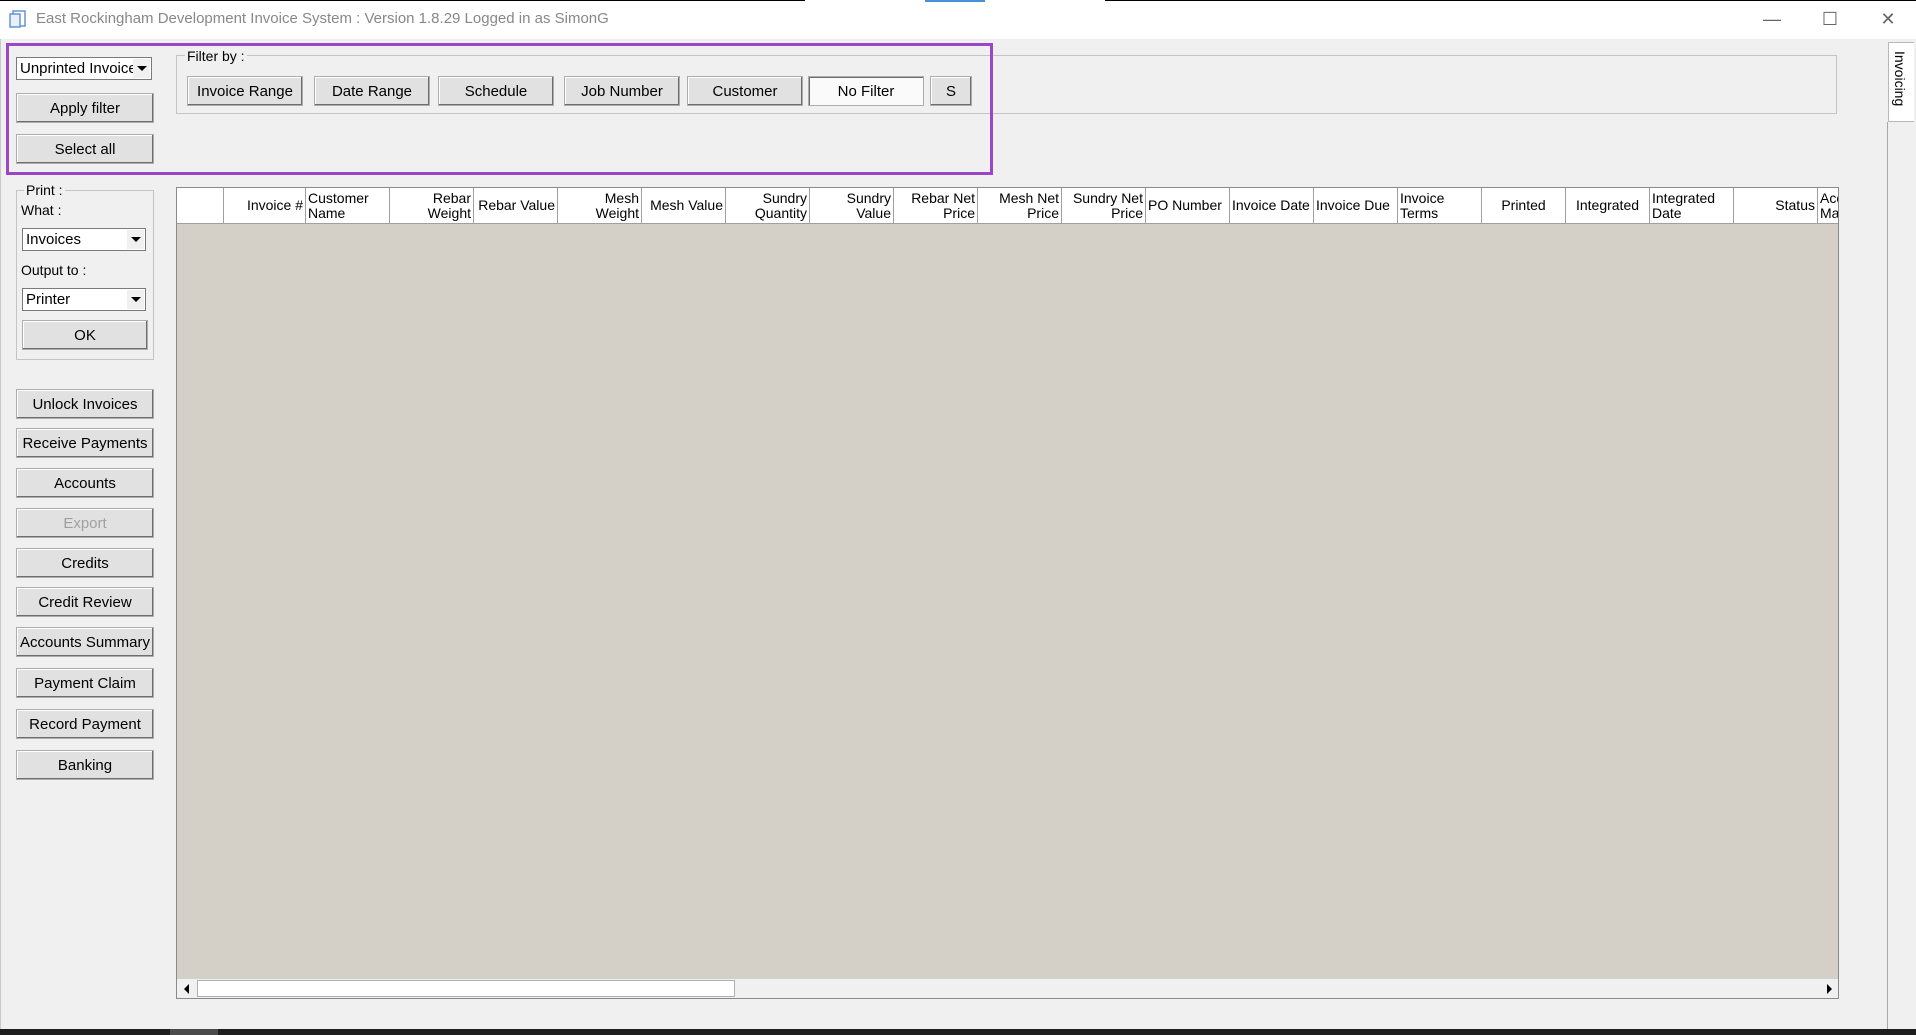  I want to click on accounts-button: Accounts, so click(85, 483).